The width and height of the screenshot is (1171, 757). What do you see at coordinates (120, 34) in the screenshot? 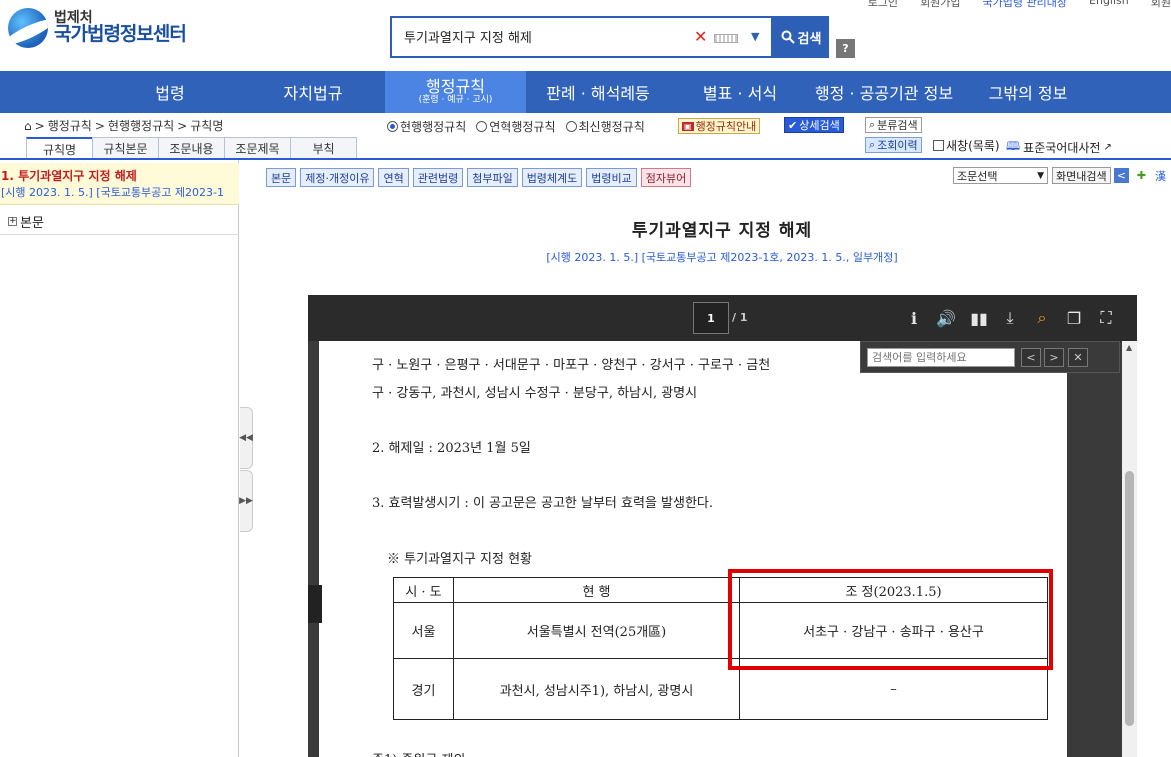
I see `logo-main-text: 국가법령정보센터` at bounding box center [120, 34].